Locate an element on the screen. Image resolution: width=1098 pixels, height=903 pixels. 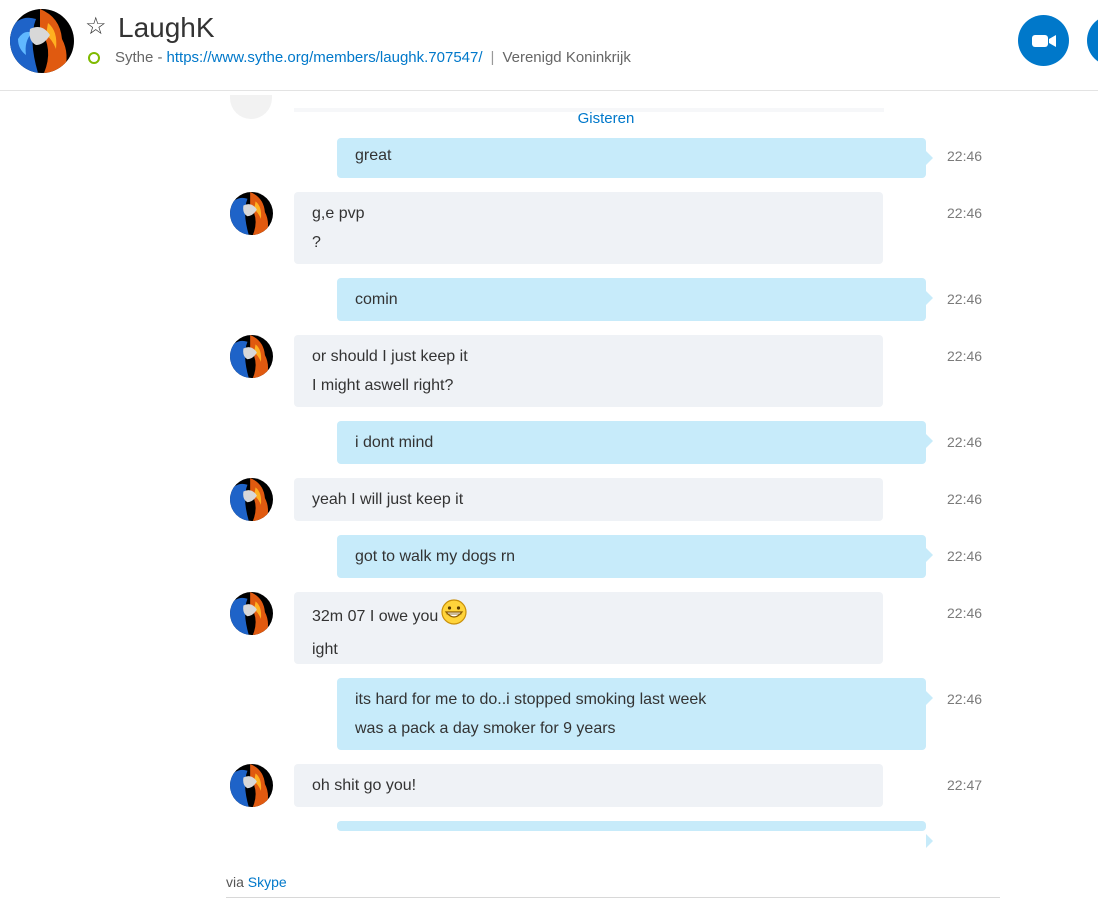
incoming-message: oh shit go you! is located at coordinates (588, 785).